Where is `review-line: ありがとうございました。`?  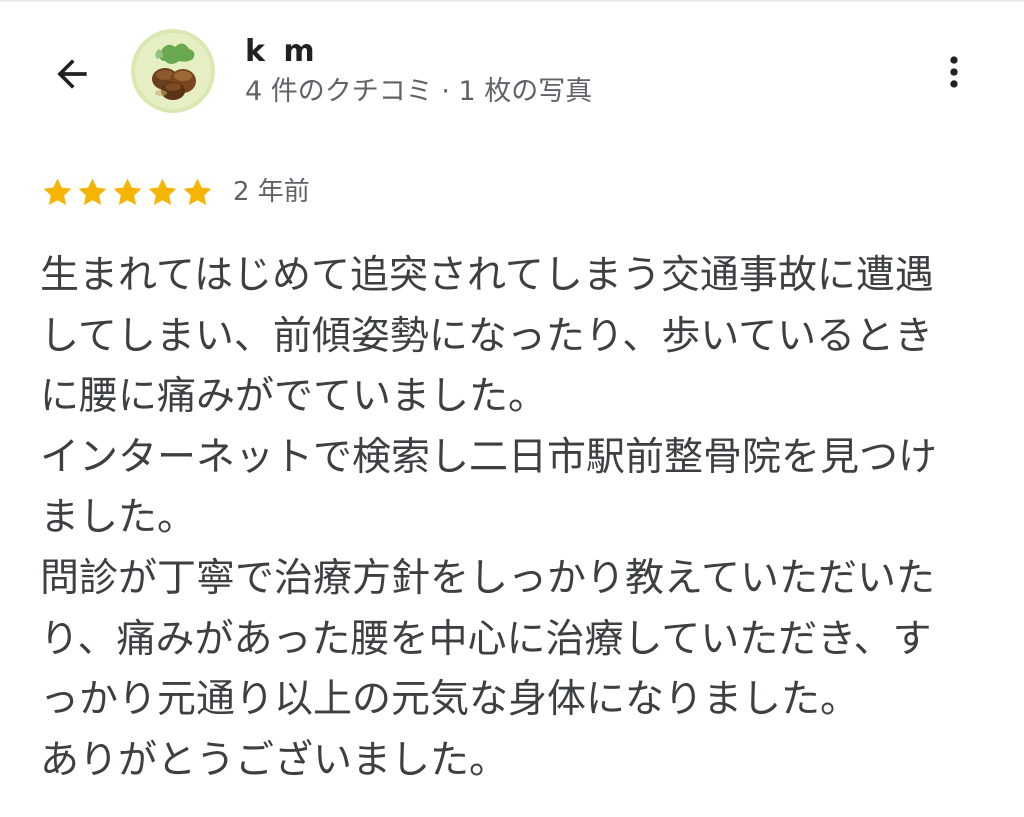
review-line: ありがとうございました。 is located at coordinates (274, 760).